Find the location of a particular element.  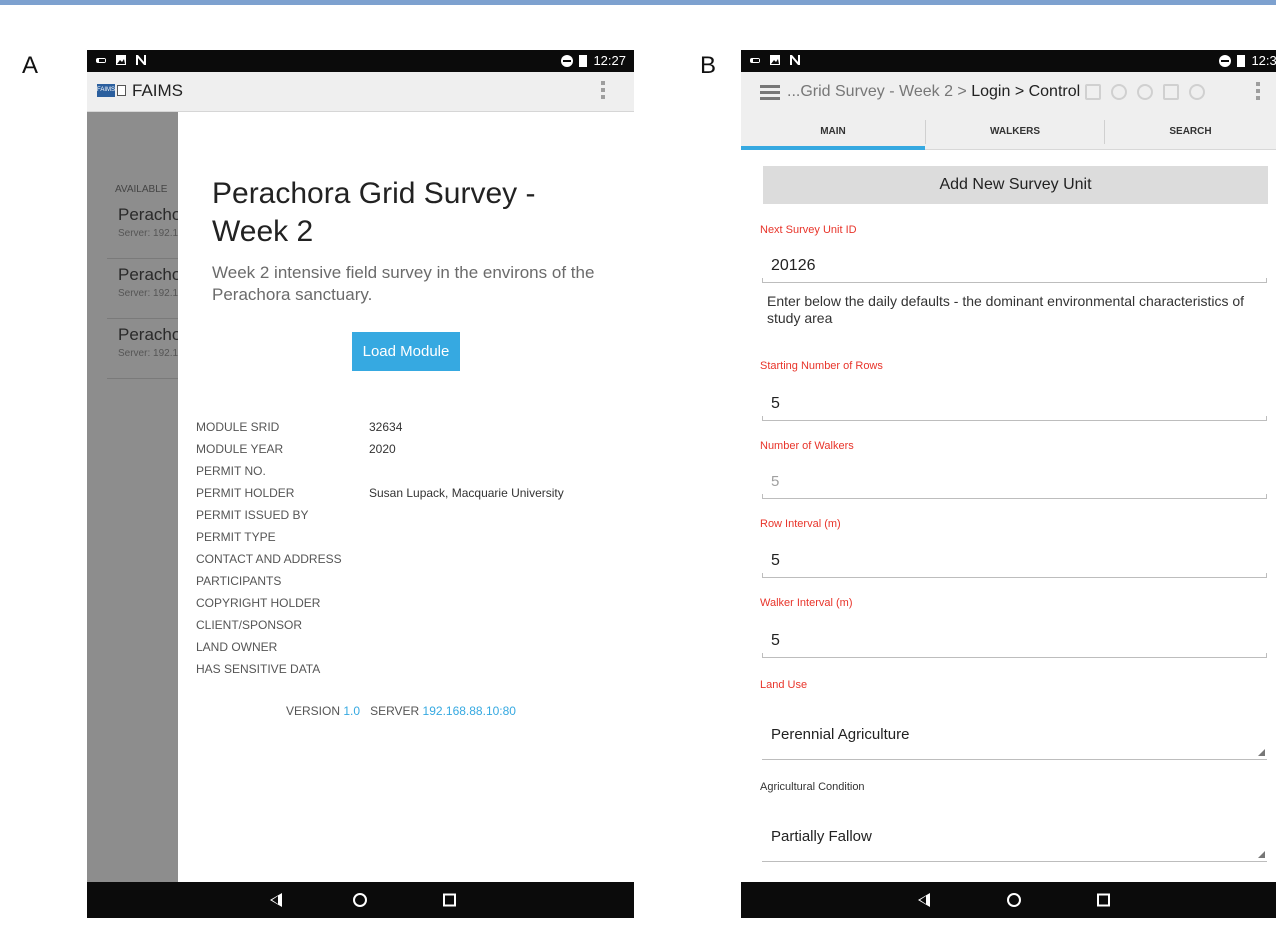

metadata-key: PERMIT ISSUED BY is located at coordinates (252, 515).